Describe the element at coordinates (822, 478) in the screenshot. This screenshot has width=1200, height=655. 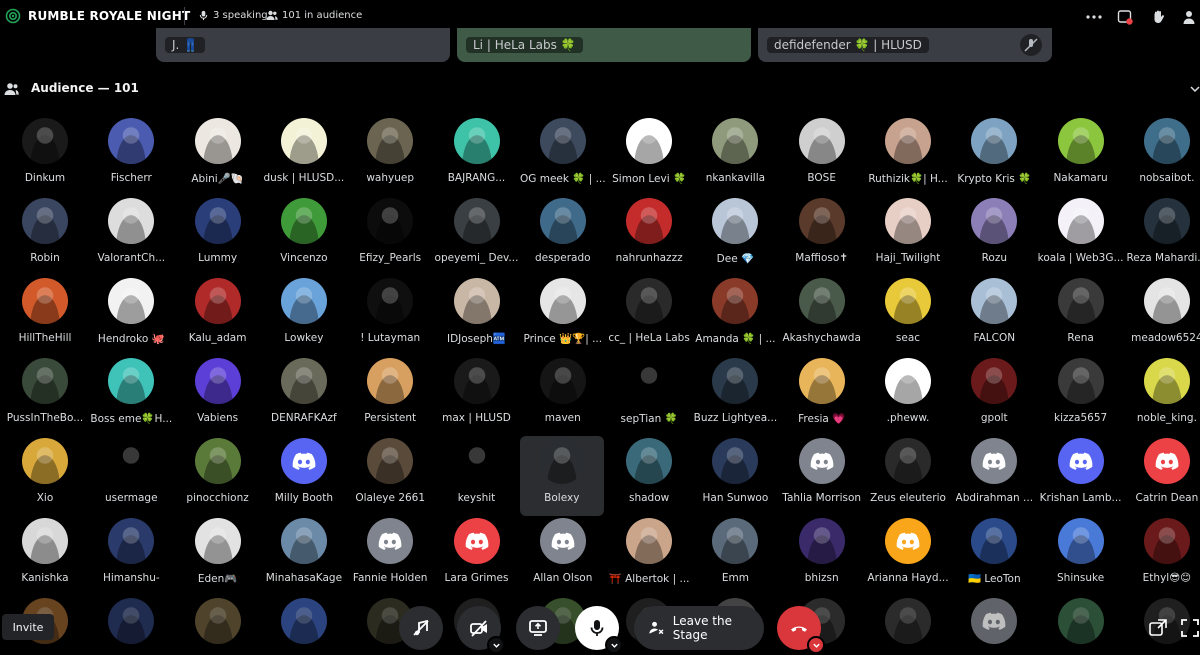
I see `audience-member: Tahlia Morrison` at that location.